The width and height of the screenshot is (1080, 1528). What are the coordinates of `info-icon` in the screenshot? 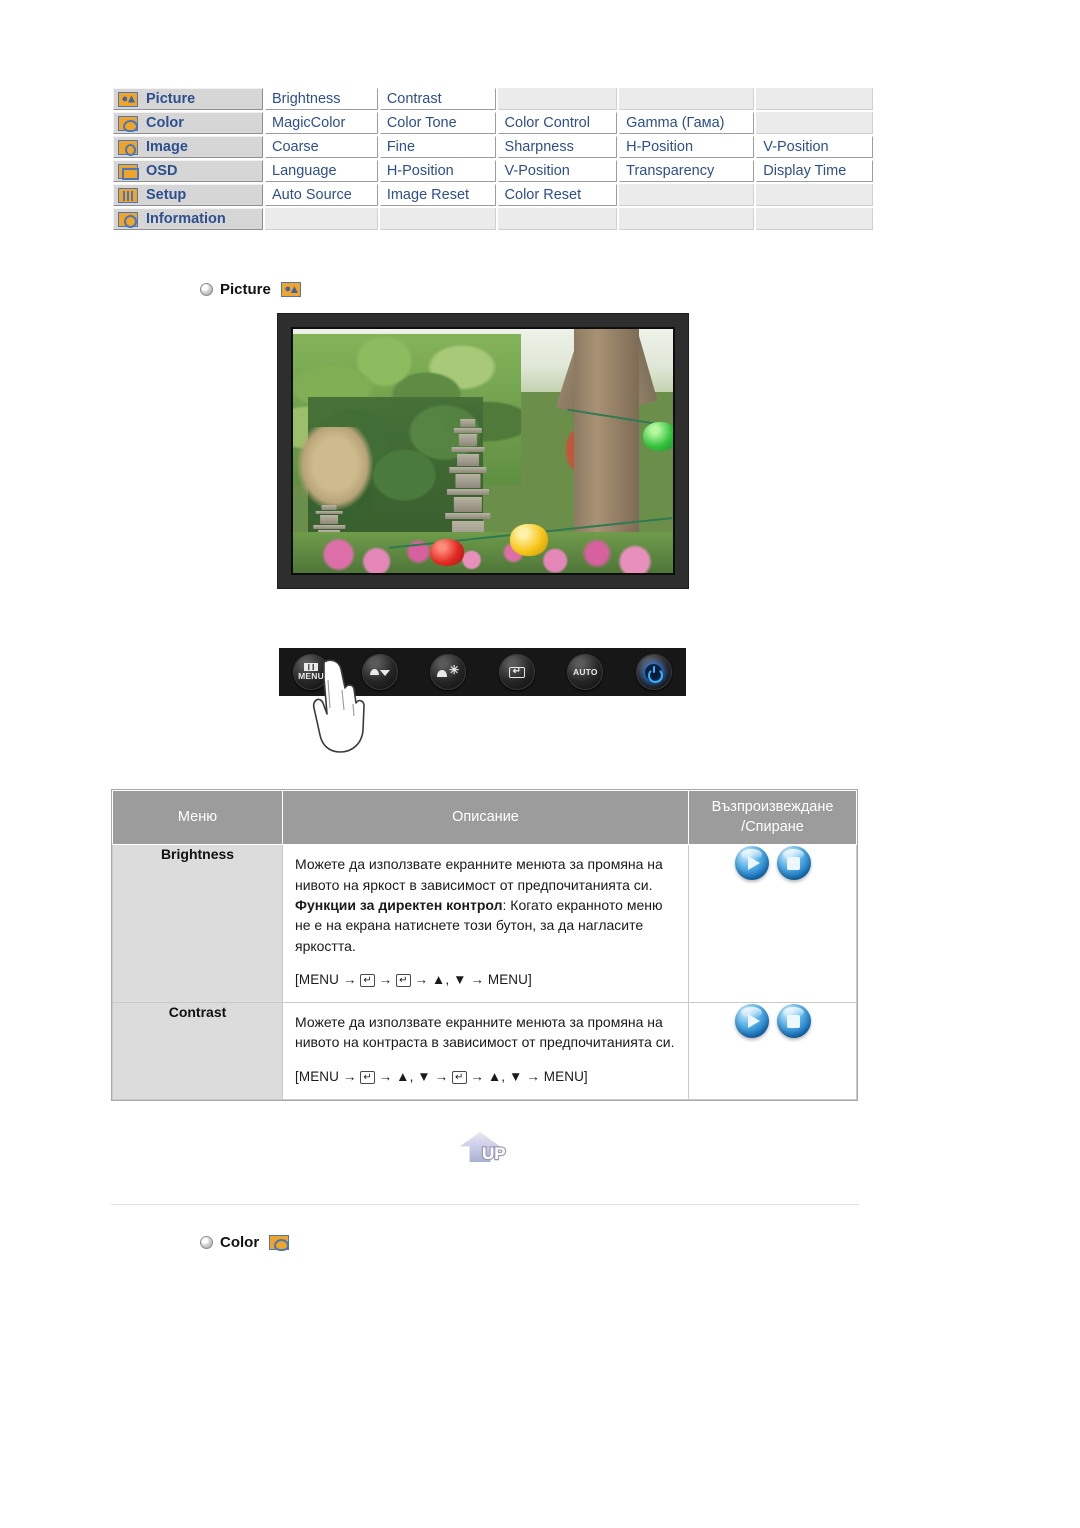 It's located at (128, 219).